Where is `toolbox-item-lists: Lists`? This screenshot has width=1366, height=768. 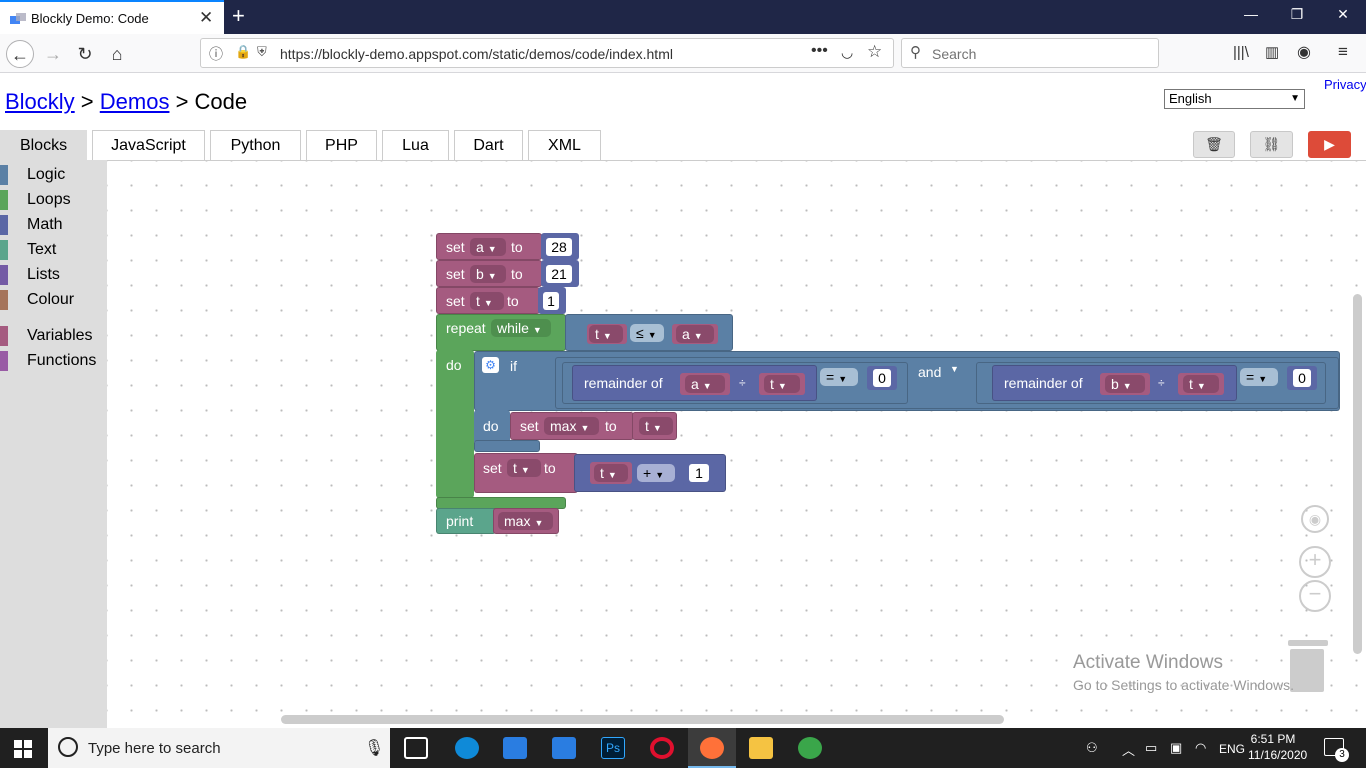 toolbox-item-lists: Lists is located at coordinates (53, 275).